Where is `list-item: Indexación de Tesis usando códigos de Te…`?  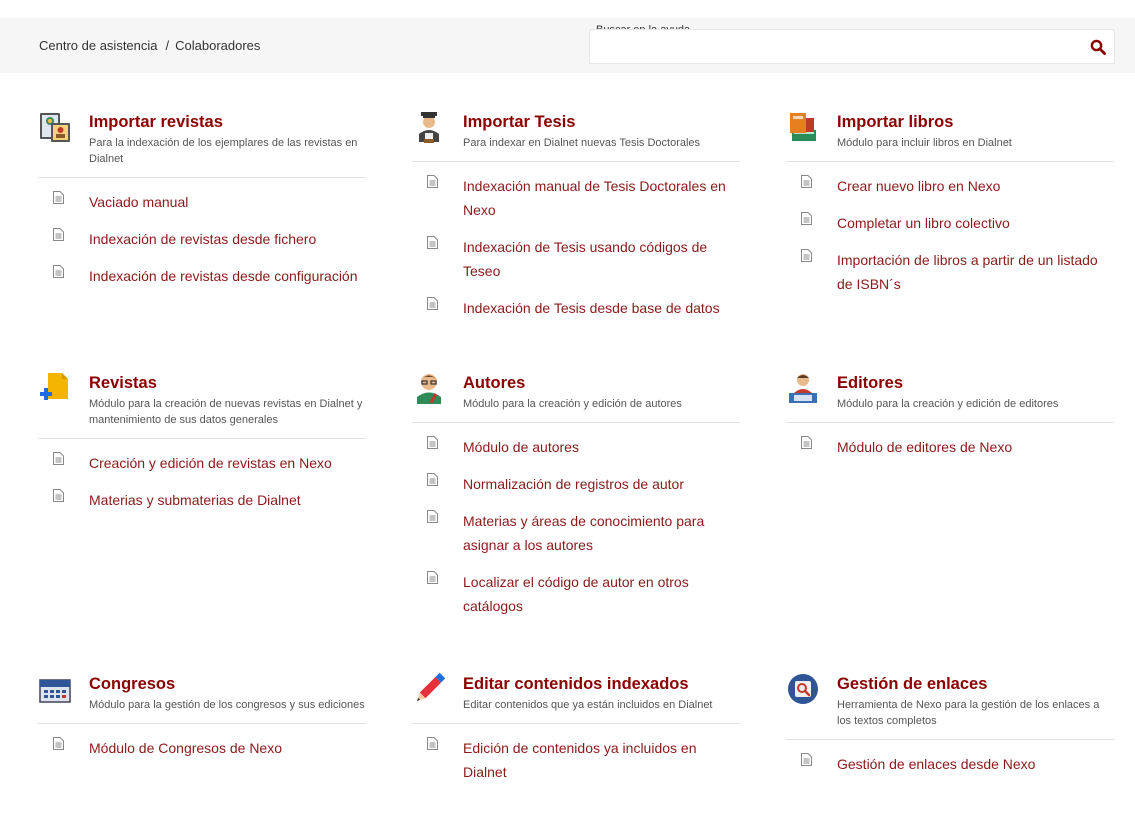 list-item: Indexación de Tesis usando códigos de Te… is located at coordinates (576, 259).